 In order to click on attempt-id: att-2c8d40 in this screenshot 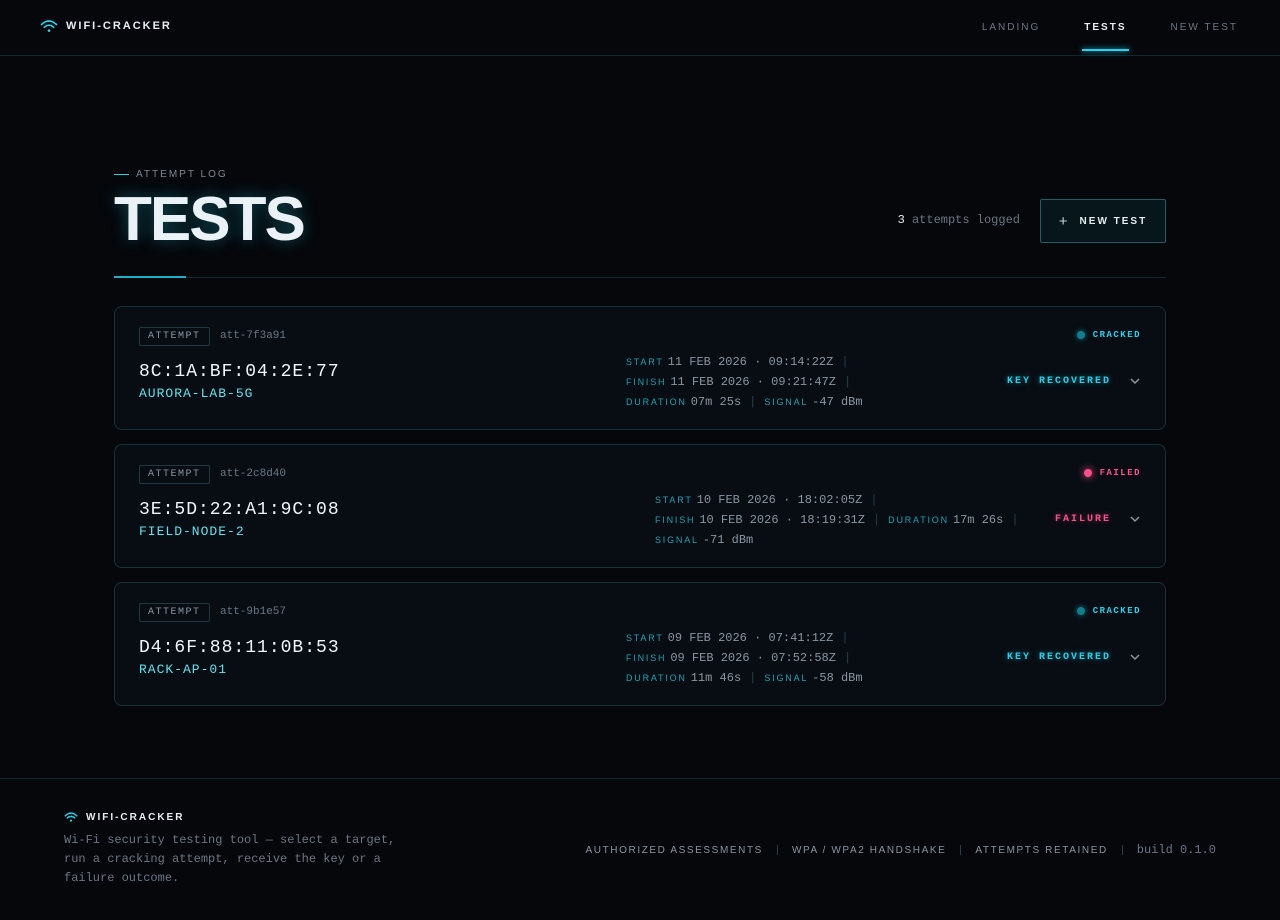, I will do `click(253, 474)`.